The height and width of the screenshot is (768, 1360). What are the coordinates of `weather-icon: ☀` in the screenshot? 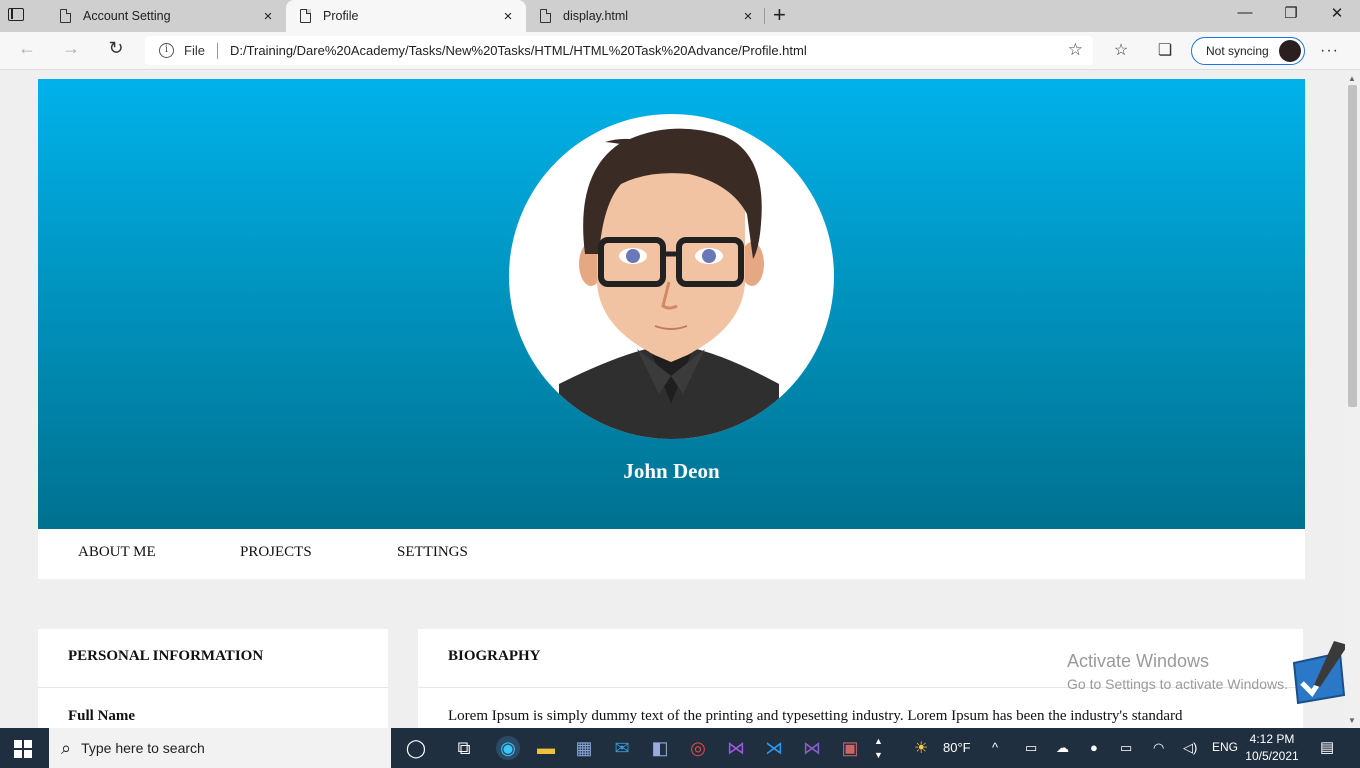 It's located at (921, 748).